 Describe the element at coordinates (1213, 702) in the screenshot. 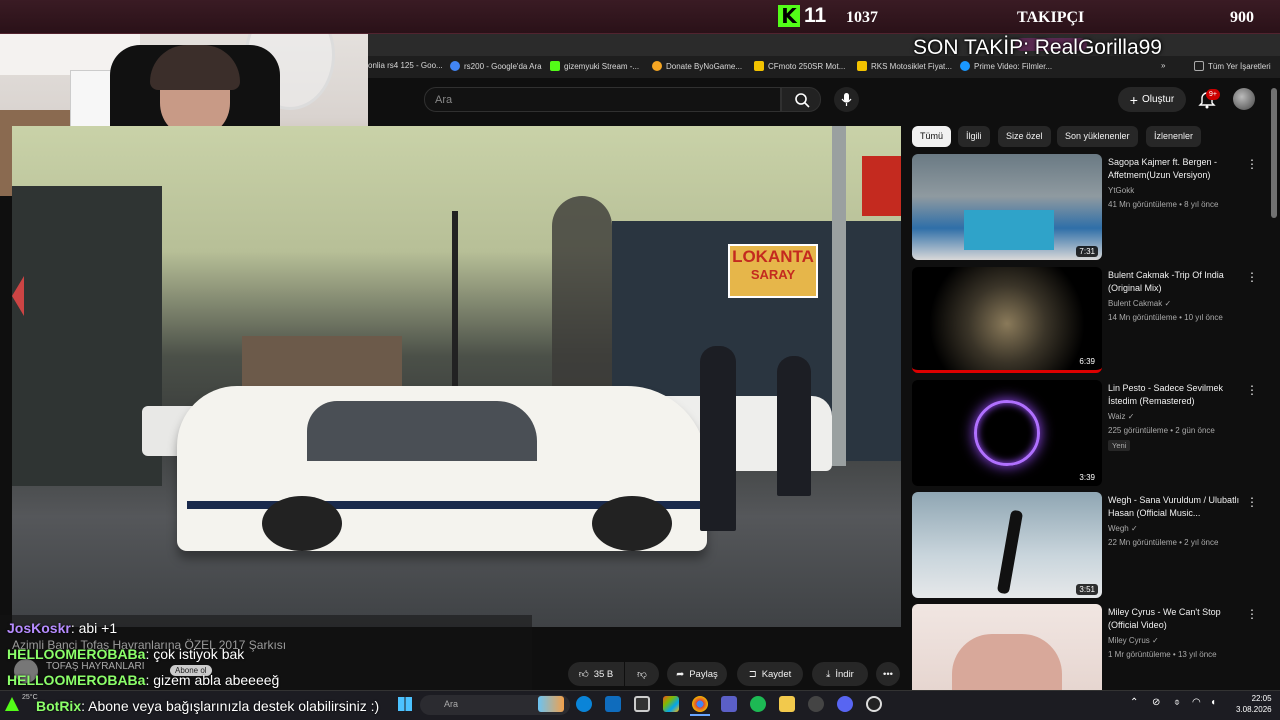

I see `volume-icon: ◖` at that location.